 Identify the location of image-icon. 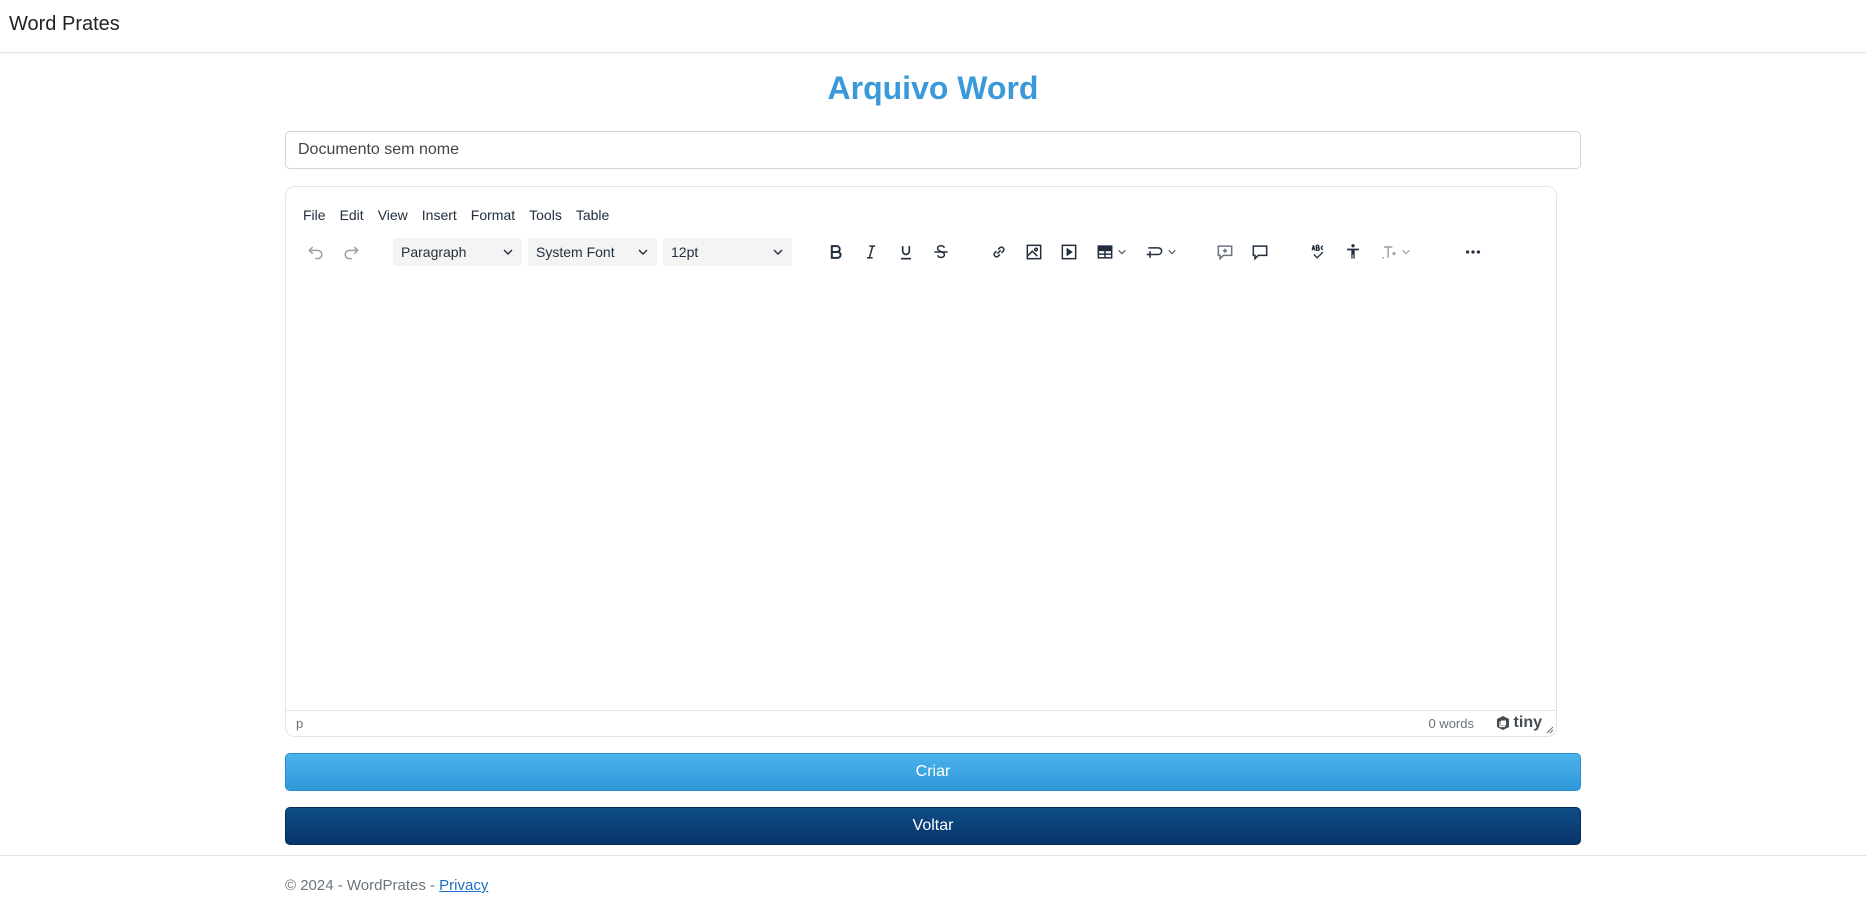
(1034, 252).